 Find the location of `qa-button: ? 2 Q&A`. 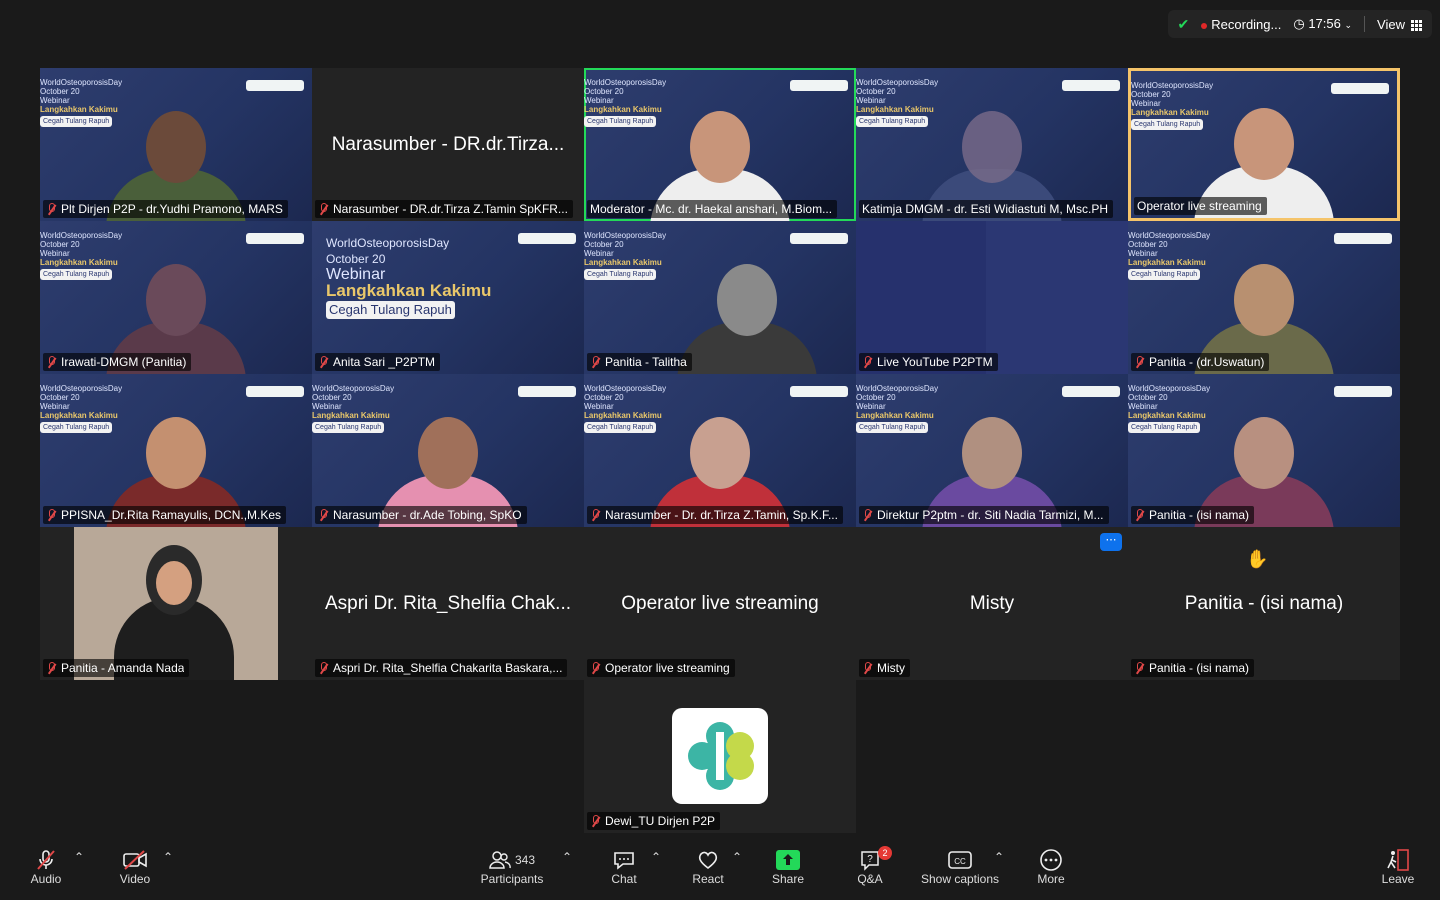

qa-button: ? 2 Q&A is located at coordinates (871, 866).